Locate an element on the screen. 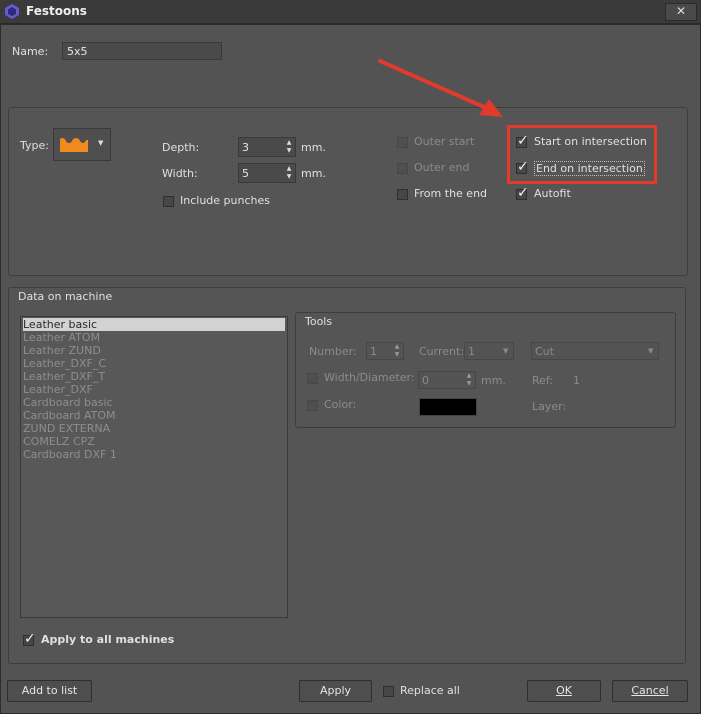 The width and height of the screenshot is (701, 714). list-item: Leather_DXF_T is located at coordinates (64, 376).